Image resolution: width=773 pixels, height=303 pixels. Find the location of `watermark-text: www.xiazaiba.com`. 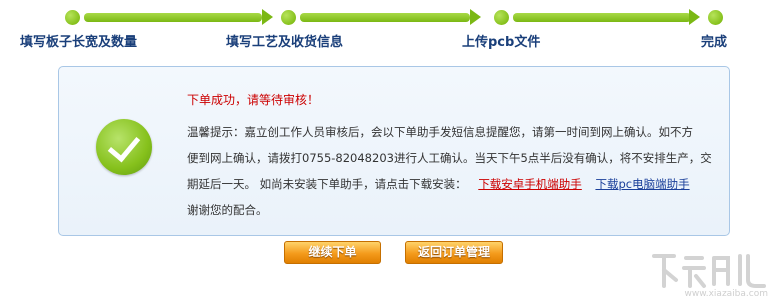

watermark-text: www.xiazaiba.com is located at coordinates (726, 294).